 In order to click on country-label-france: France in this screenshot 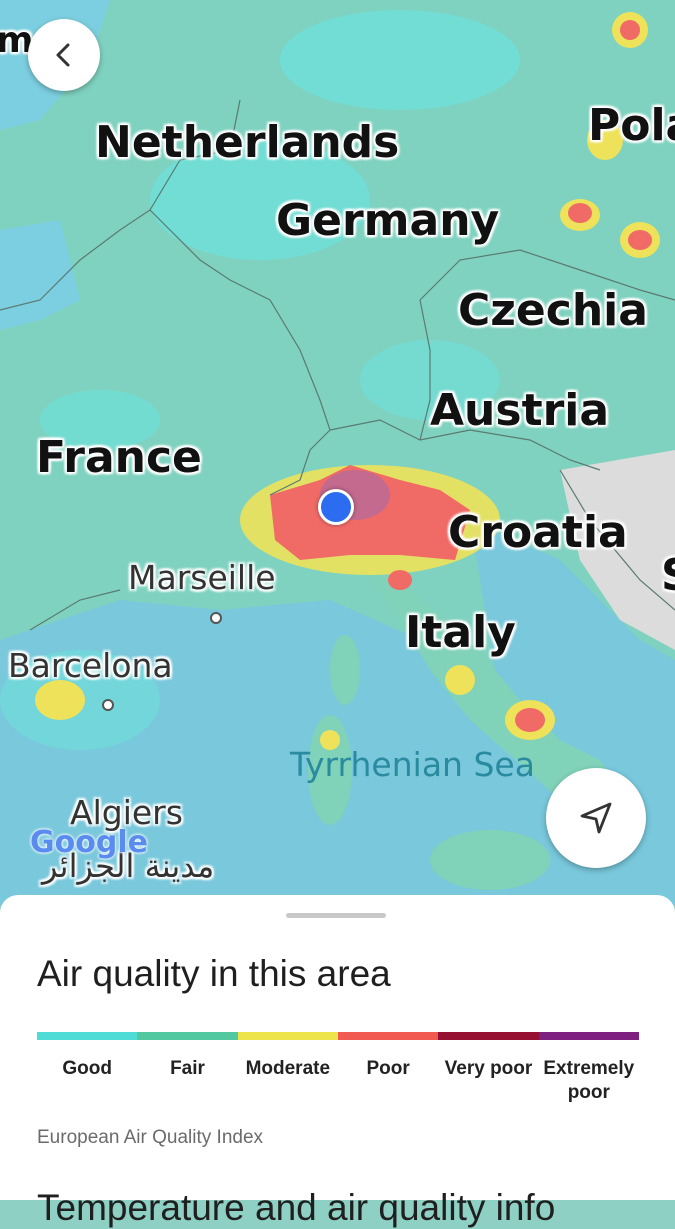, I will do `click(119, 457)`.